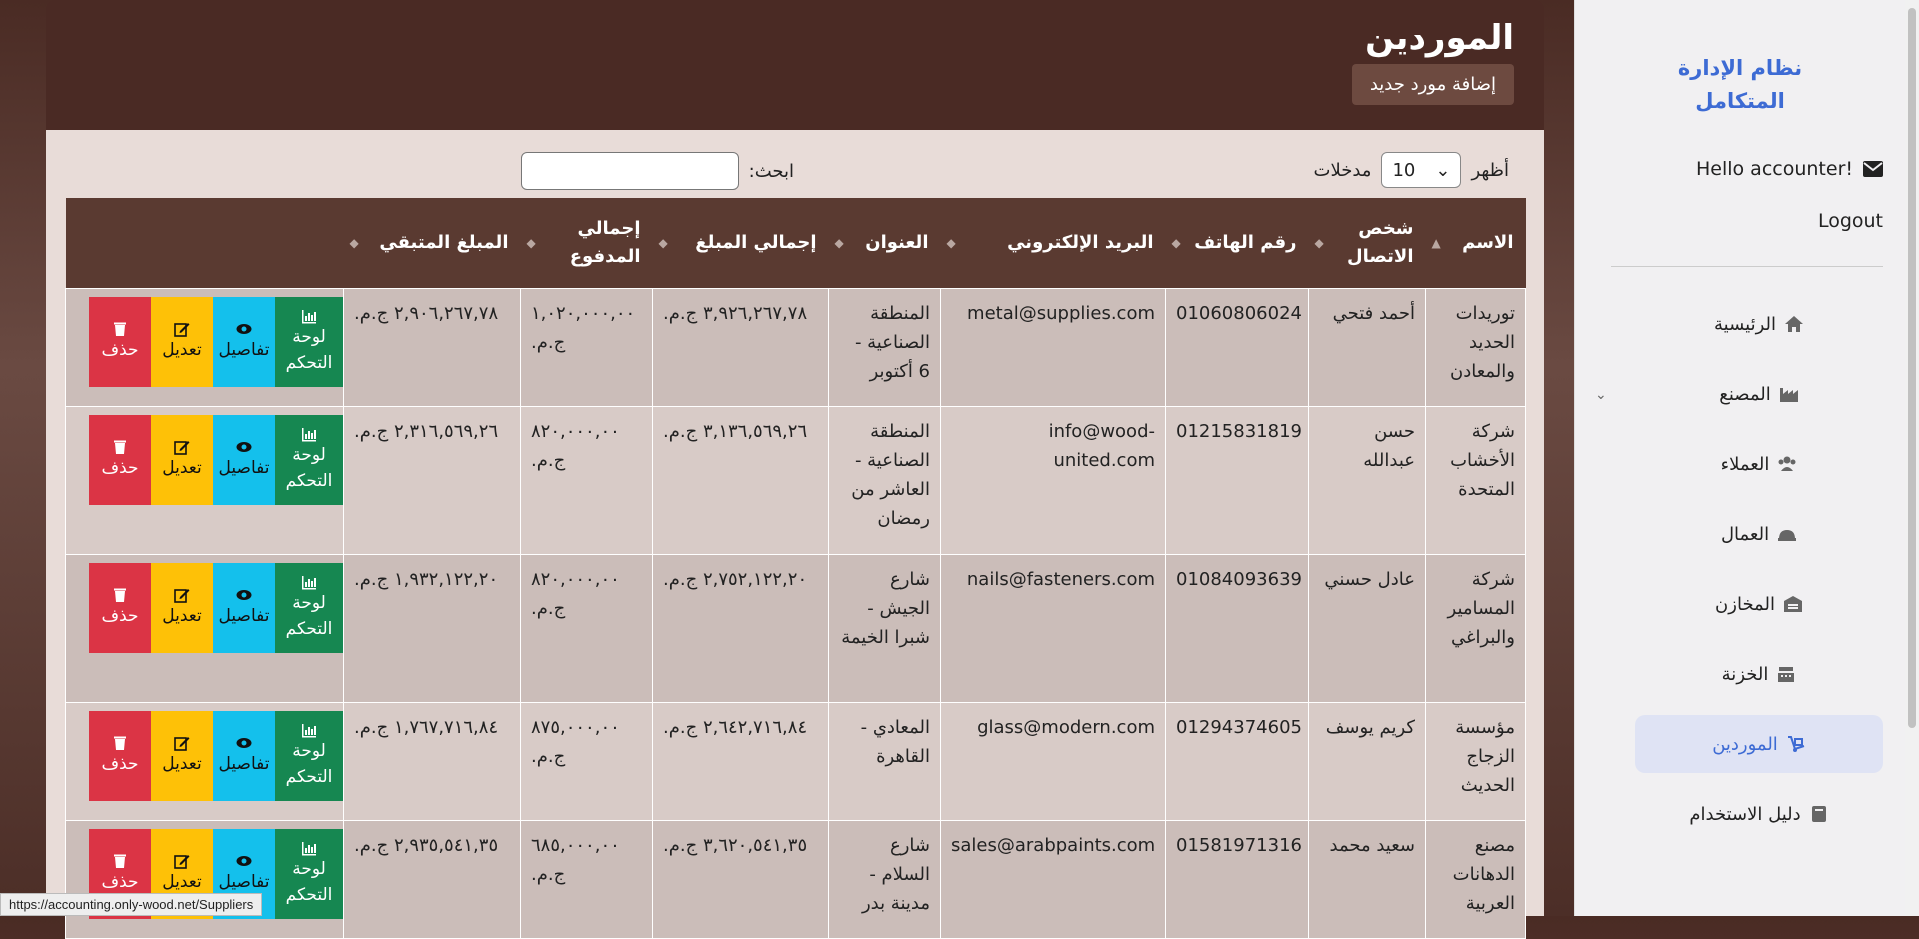 The height and width of the screenshot is (939, 1919). I want to click on user-name: Hello accounter!, so click(1774, 169).